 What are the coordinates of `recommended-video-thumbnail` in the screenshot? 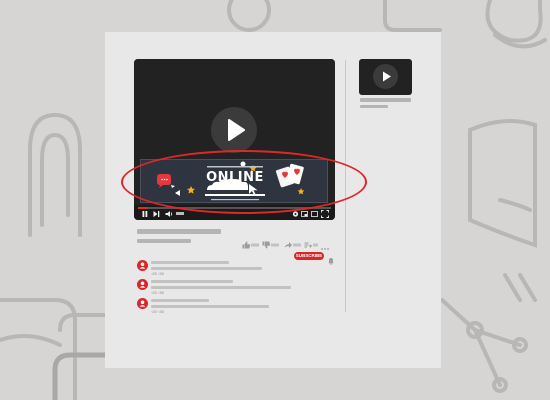 It's located at (385, 77).